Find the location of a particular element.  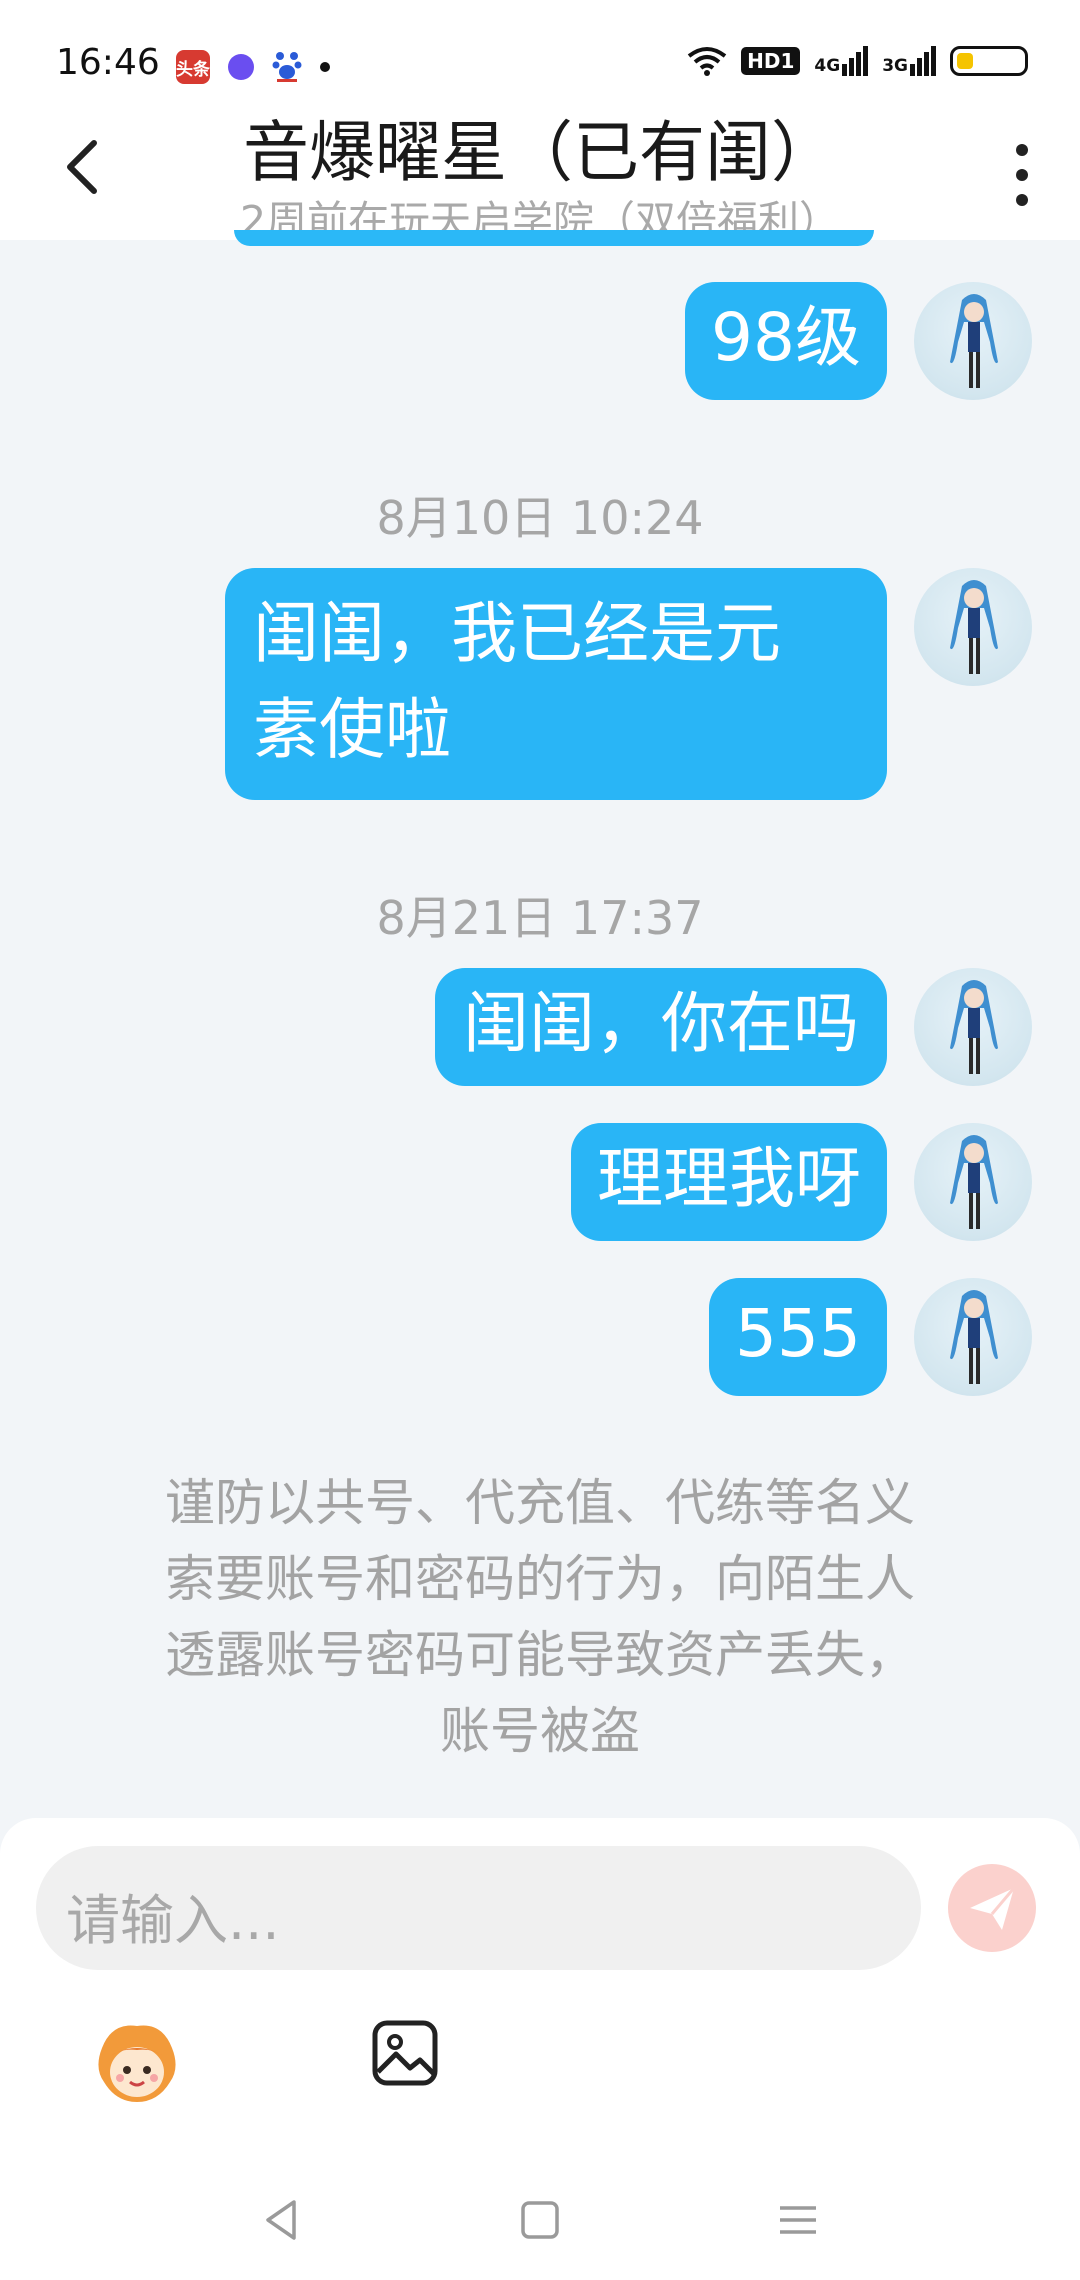

baidu-icon is located at coordinates (287, 67).